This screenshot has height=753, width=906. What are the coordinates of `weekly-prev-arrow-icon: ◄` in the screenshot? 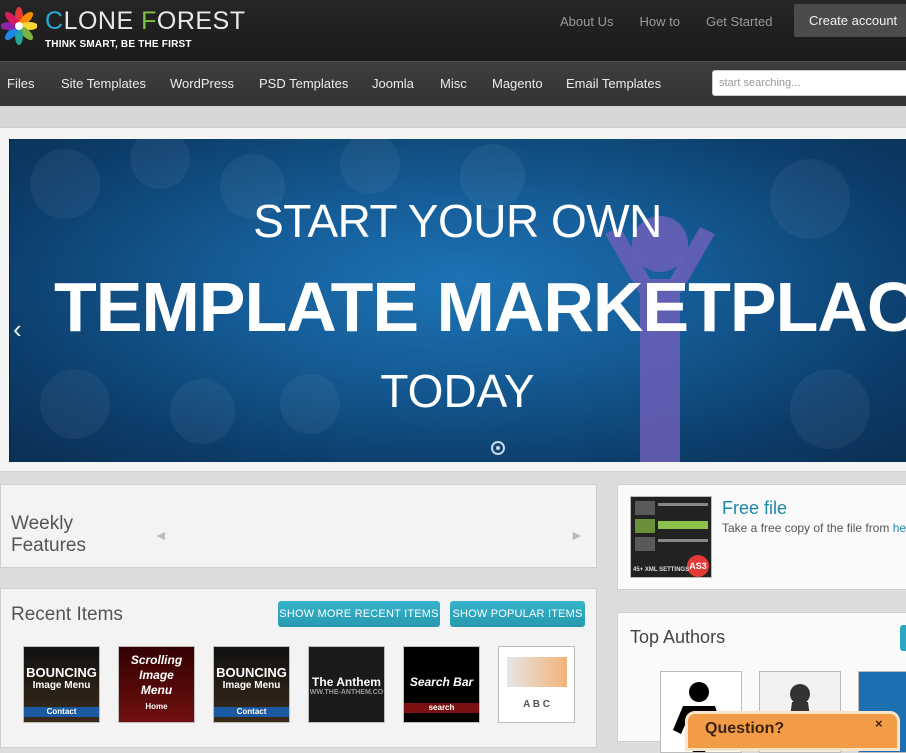 It's located at (161, 535).